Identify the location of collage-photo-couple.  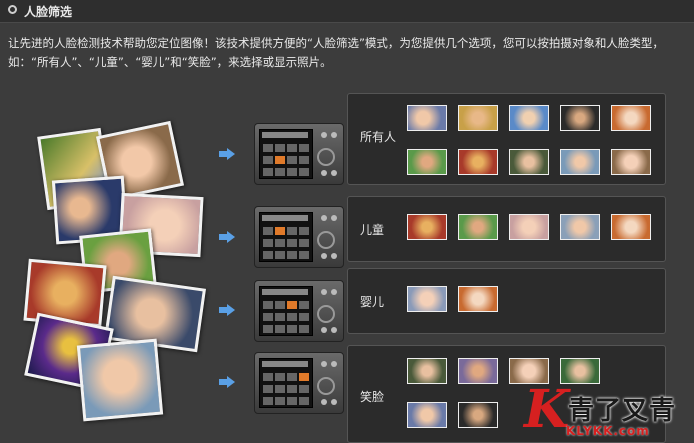
(120, 380).